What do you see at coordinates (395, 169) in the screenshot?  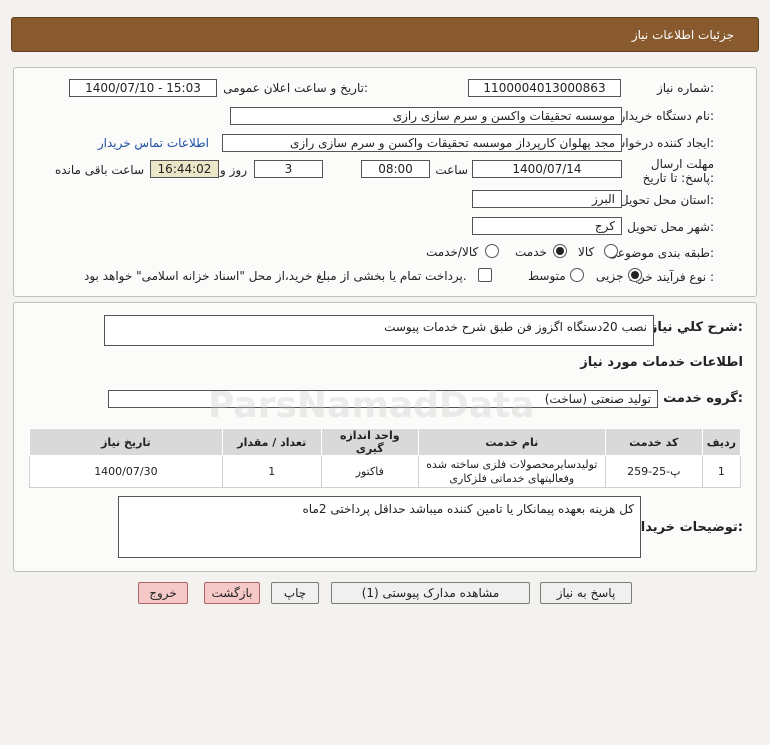 I see `deadline-time-field: 08:00` at bounding box center [395, 169].